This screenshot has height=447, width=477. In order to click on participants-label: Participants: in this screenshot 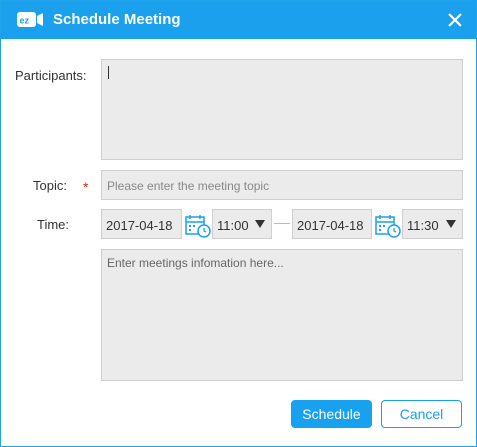, I will do `click(51, 75)`.